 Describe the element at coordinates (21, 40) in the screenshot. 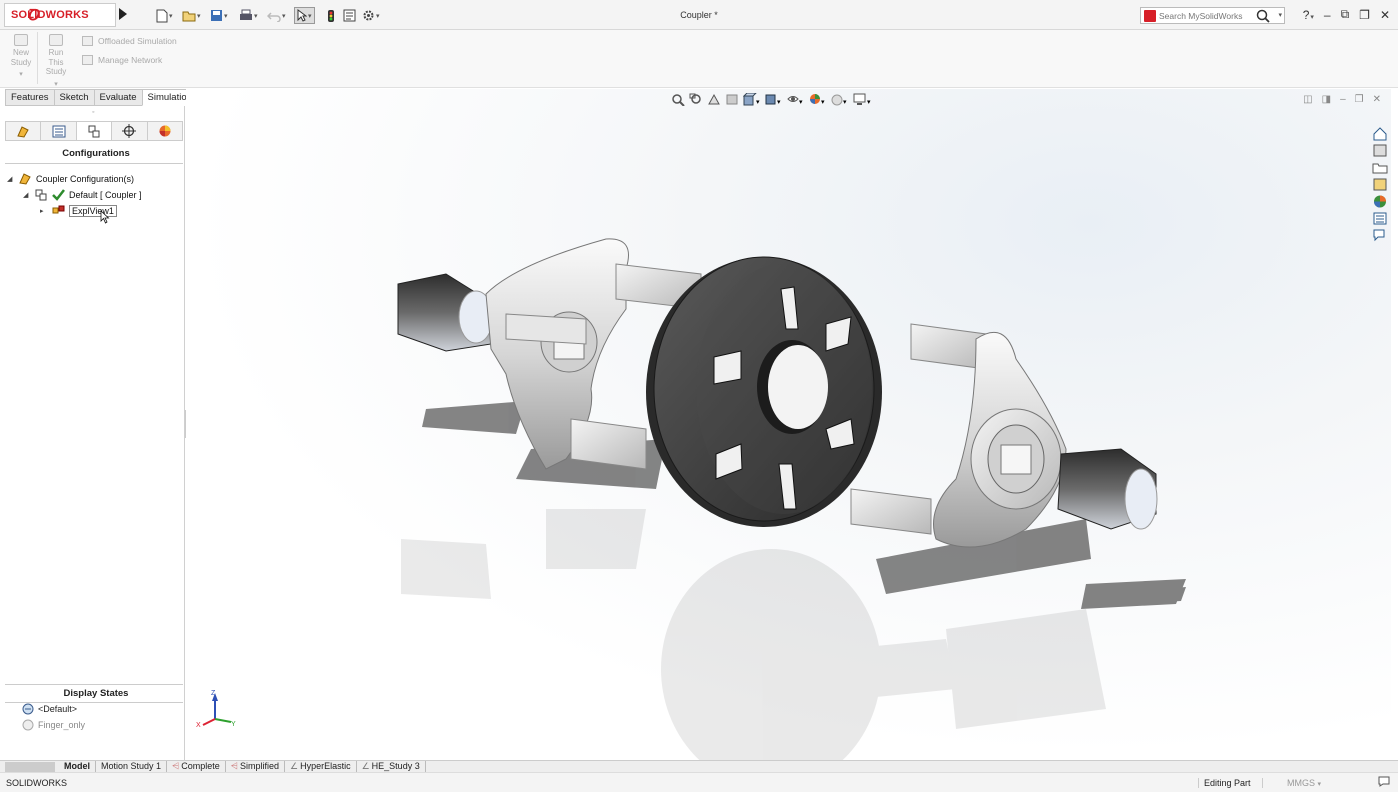

I see `new-study-icon` at that location.